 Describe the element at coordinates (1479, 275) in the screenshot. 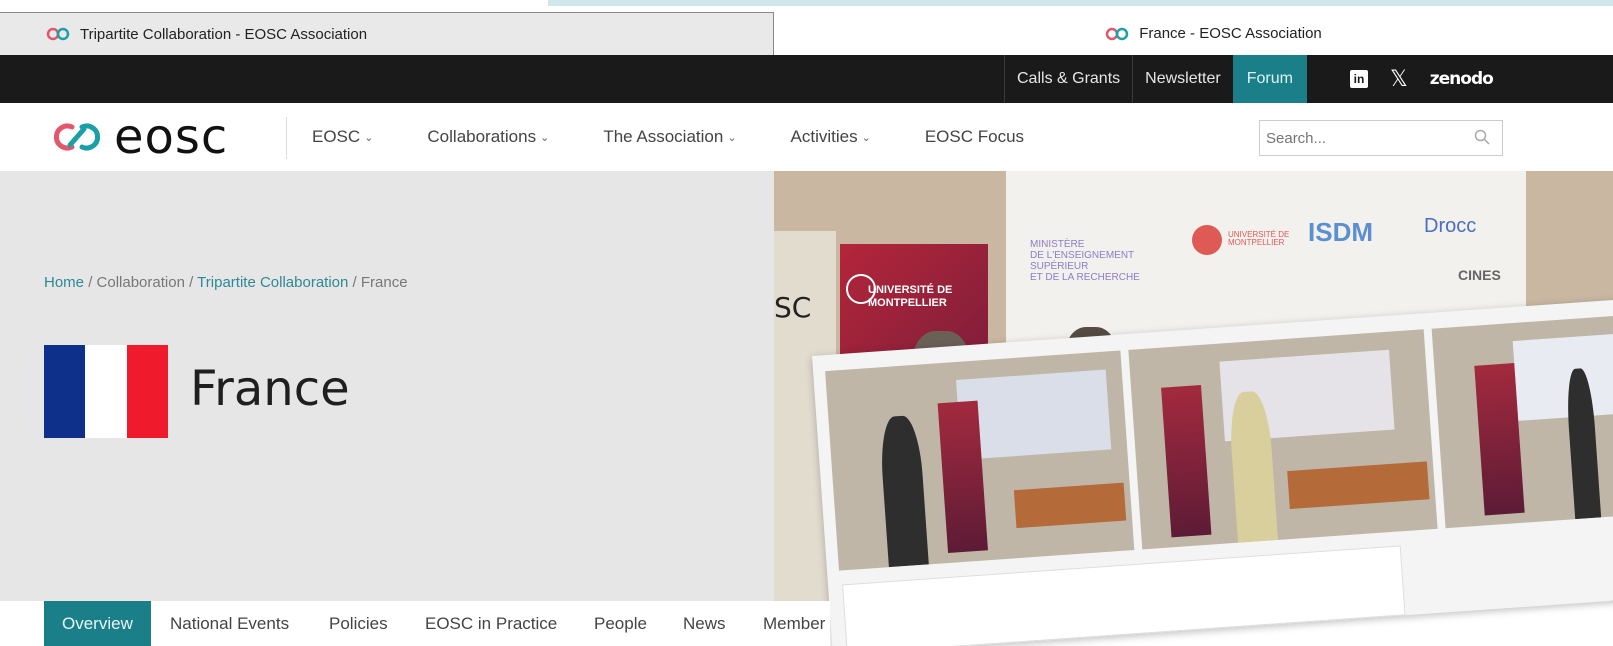

I see `cines-logo: CINES` at that location.